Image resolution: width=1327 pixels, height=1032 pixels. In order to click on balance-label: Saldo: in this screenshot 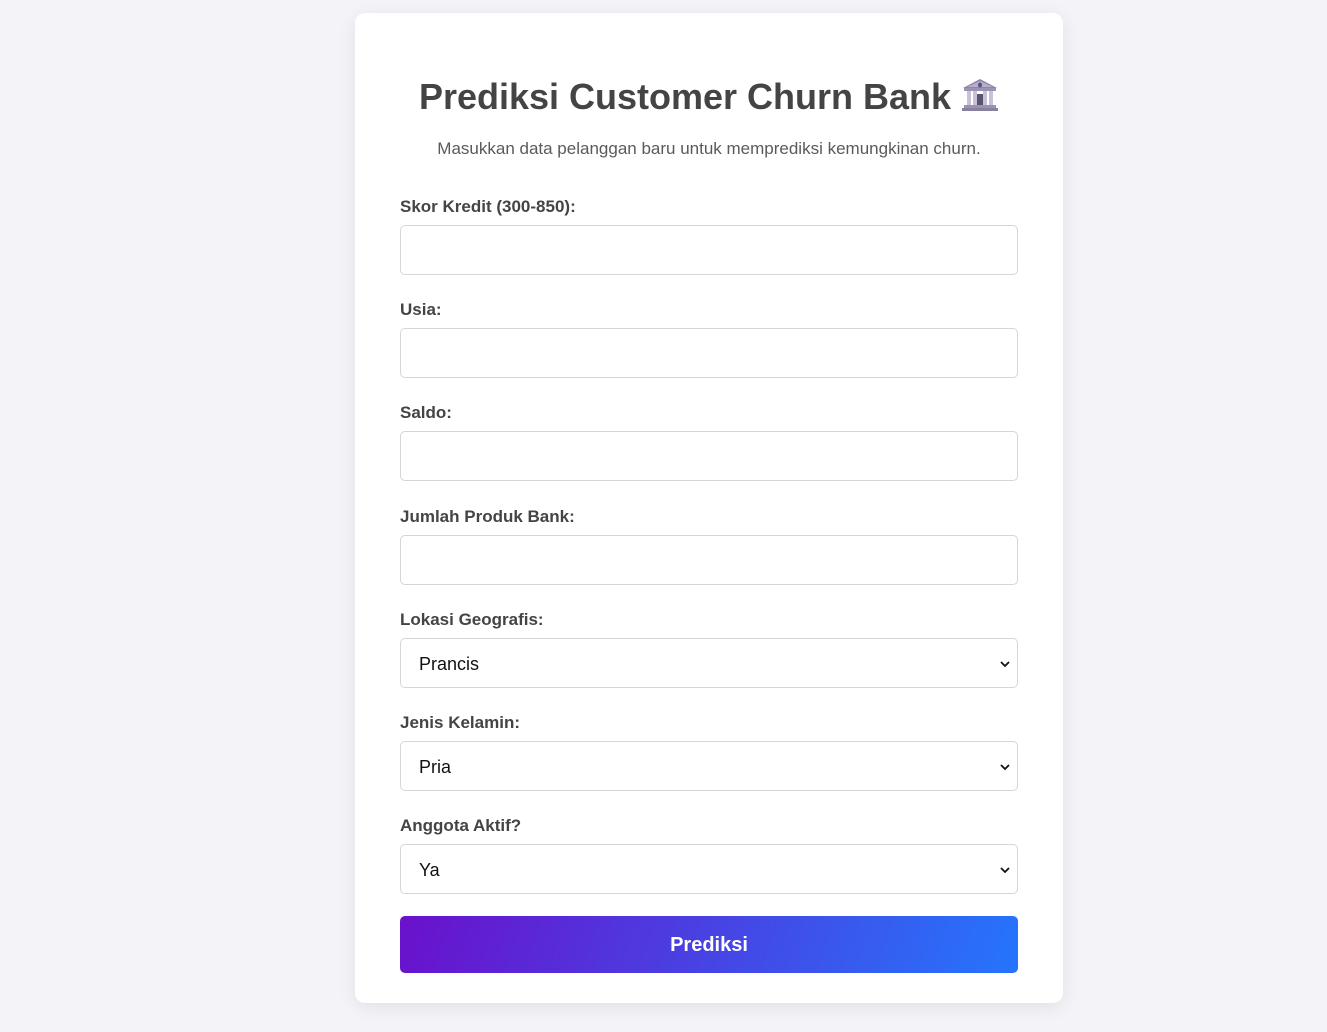, I will do `click(426, 412)`.